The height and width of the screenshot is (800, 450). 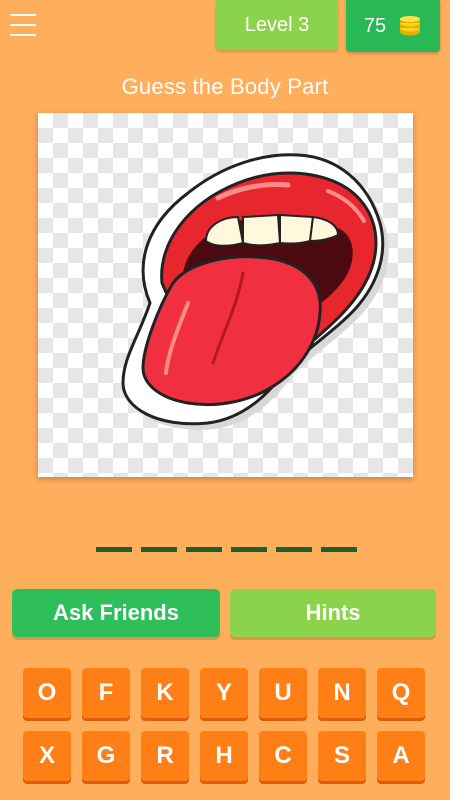 I want to click on coins-count: 75, so click(x=375, y=25).